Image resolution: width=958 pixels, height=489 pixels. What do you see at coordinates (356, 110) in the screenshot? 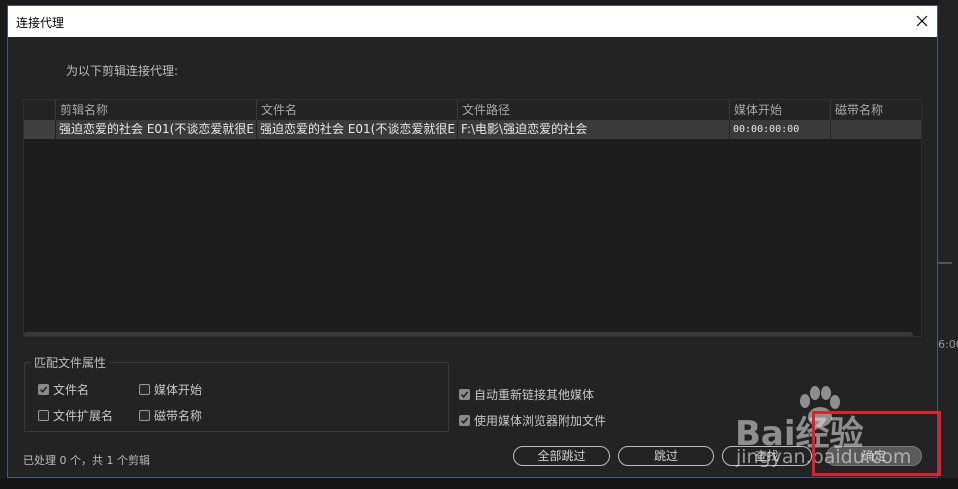
I see `header-file-name: 文件名` at bounding box center [356, 110].